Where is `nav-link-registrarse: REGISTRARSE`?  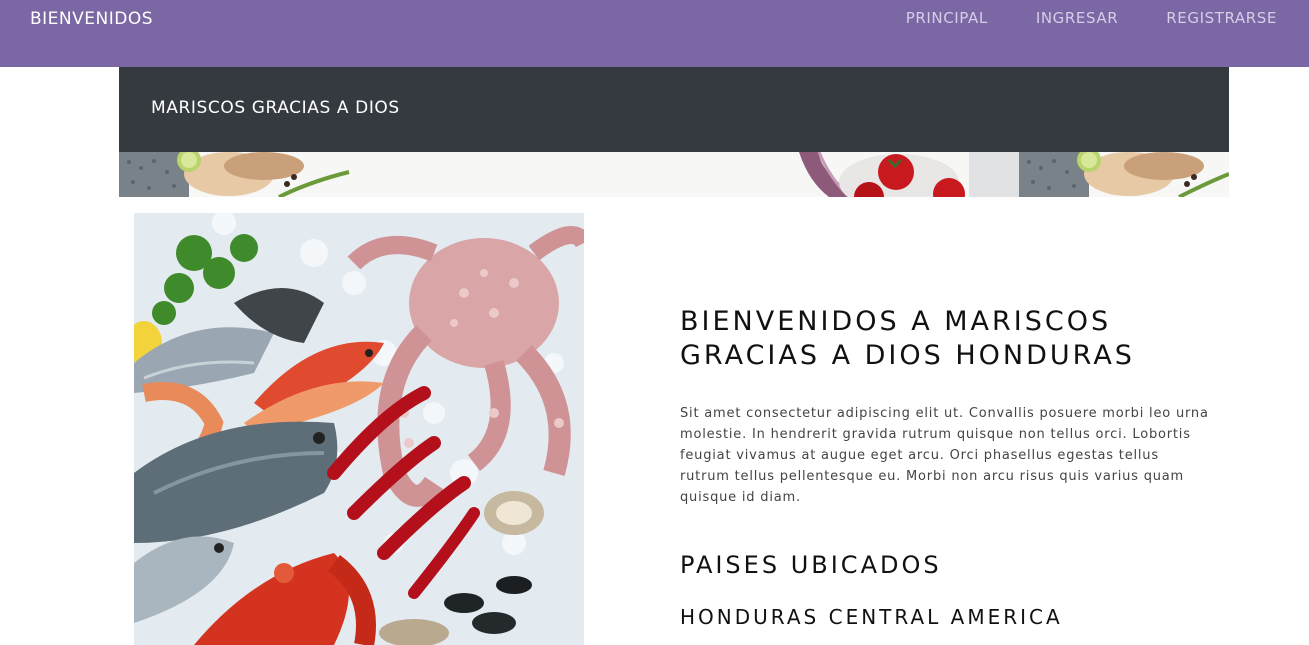 nav-link-registrarse: REGISTRARSE is located at coordinates (1221, 18).